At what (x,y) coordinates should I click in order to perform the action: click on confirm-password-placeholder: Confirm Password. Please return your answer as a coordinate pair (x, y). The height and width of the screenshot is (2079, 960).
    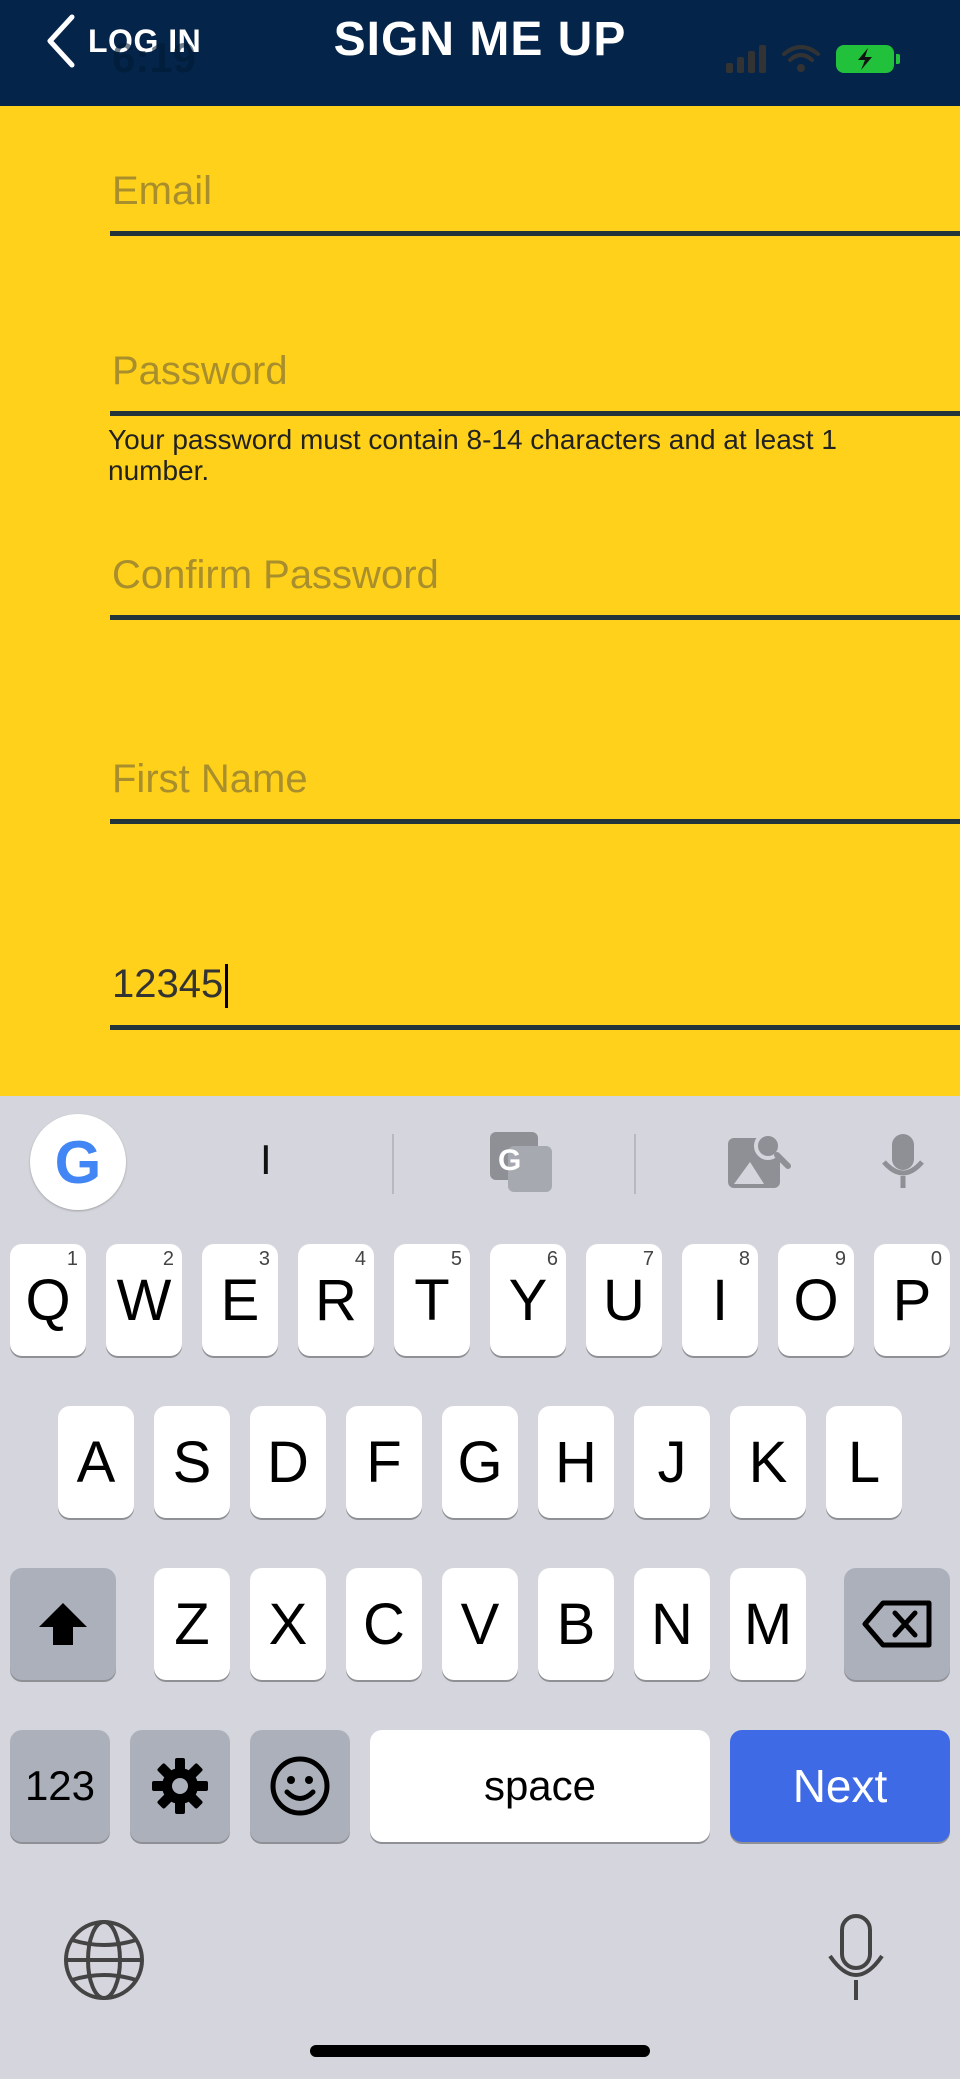
    Looking at the image, I should click on (275, 575).